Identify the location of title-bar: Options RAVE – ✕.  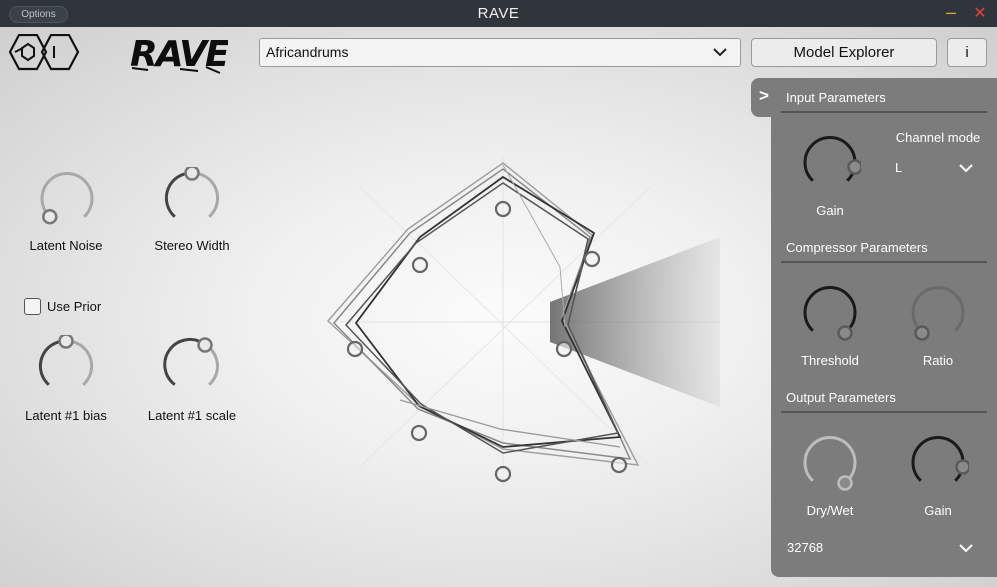
(498, 13).